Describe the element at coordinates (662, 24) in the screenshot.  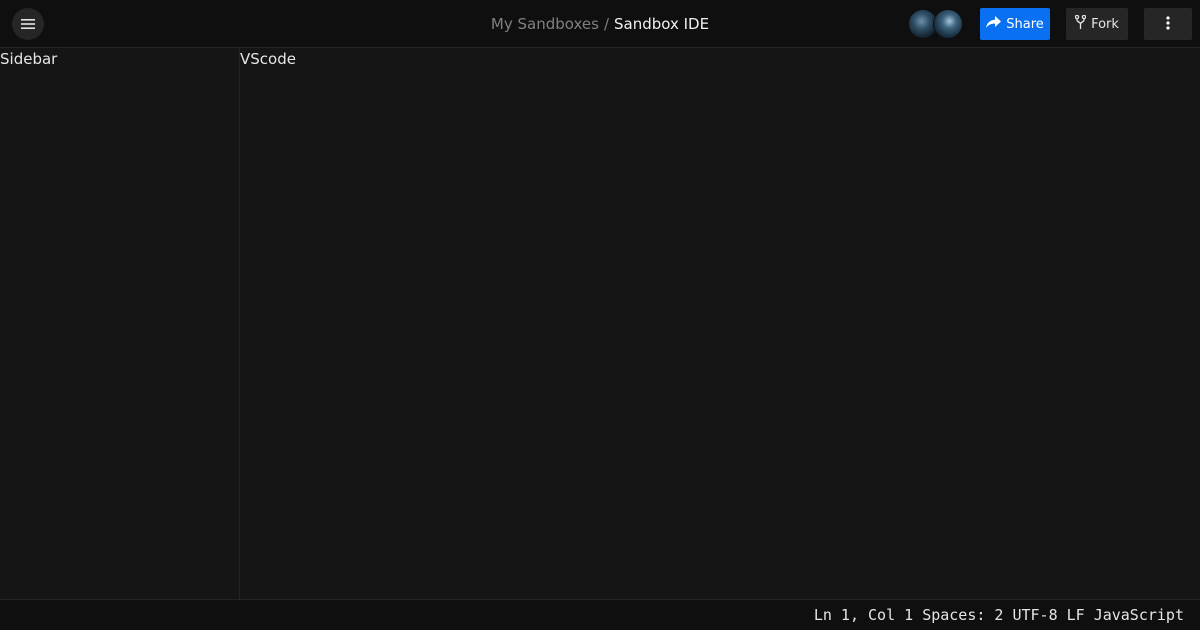
I see `breadcrumb-current: Sandbox IDE` at that location.